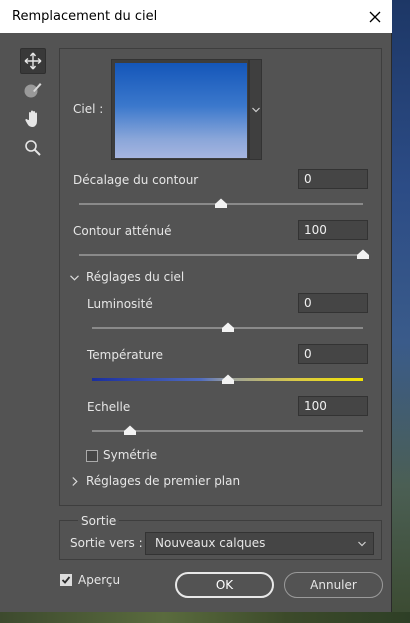 The height and width of the screenshot is (623, 410). Describe the element at coordinates (85, 16) in the screenshot. I see `dialog-title: Remplacement du ciel` at that location.